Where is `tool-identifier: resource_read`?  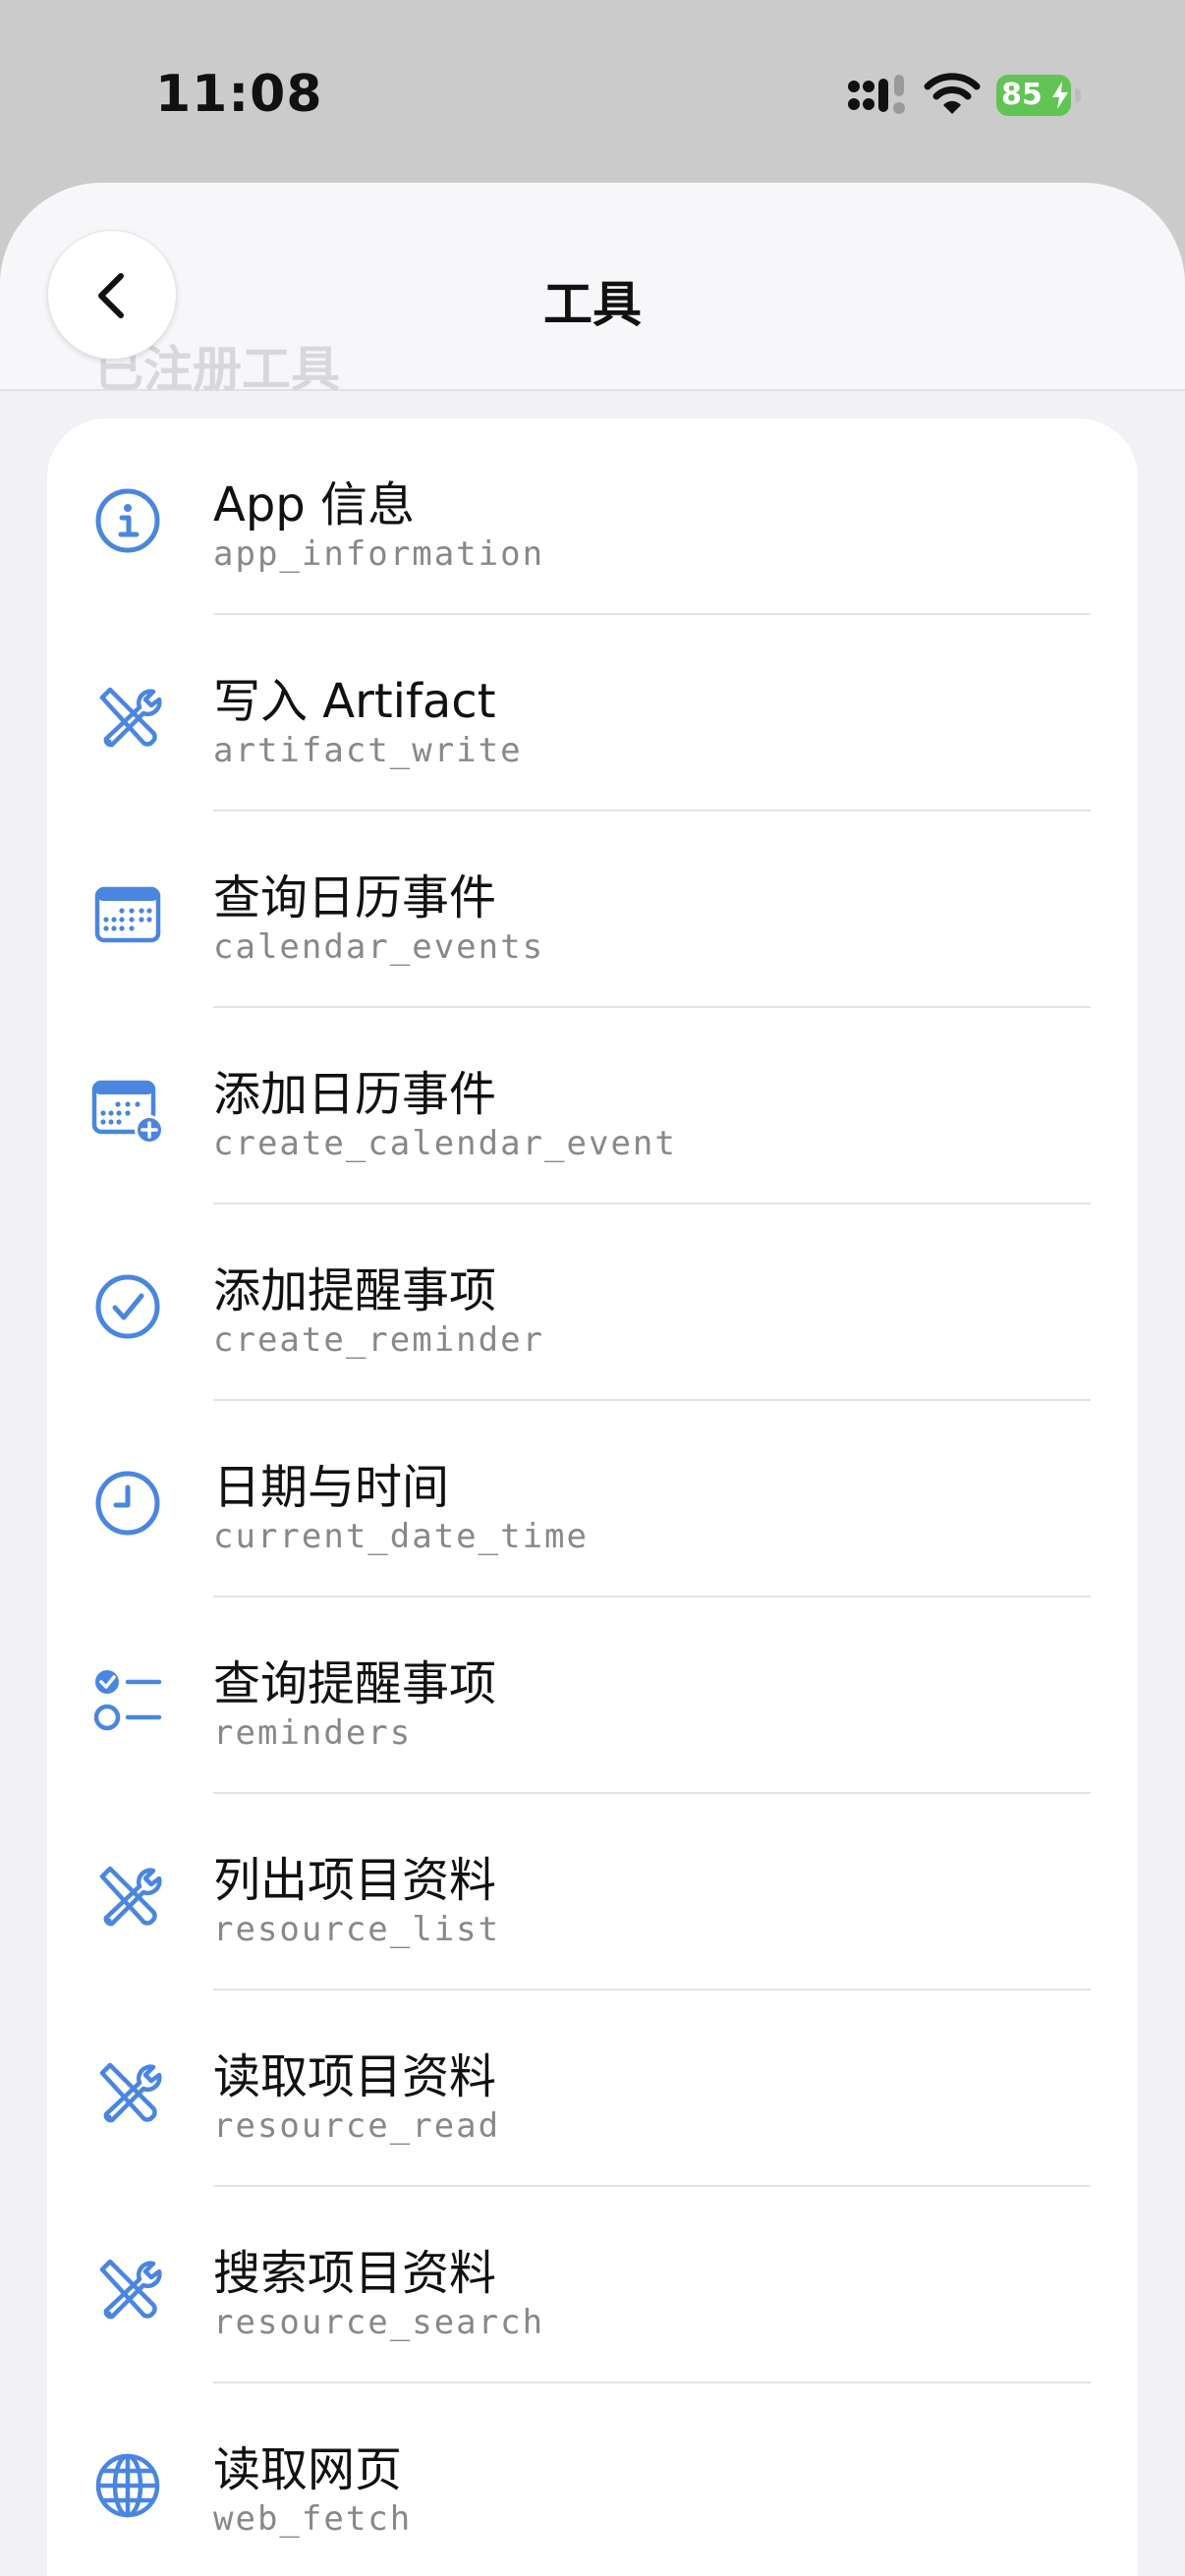
tool-identifier: resource_read is located at coordinates (357, 2126).